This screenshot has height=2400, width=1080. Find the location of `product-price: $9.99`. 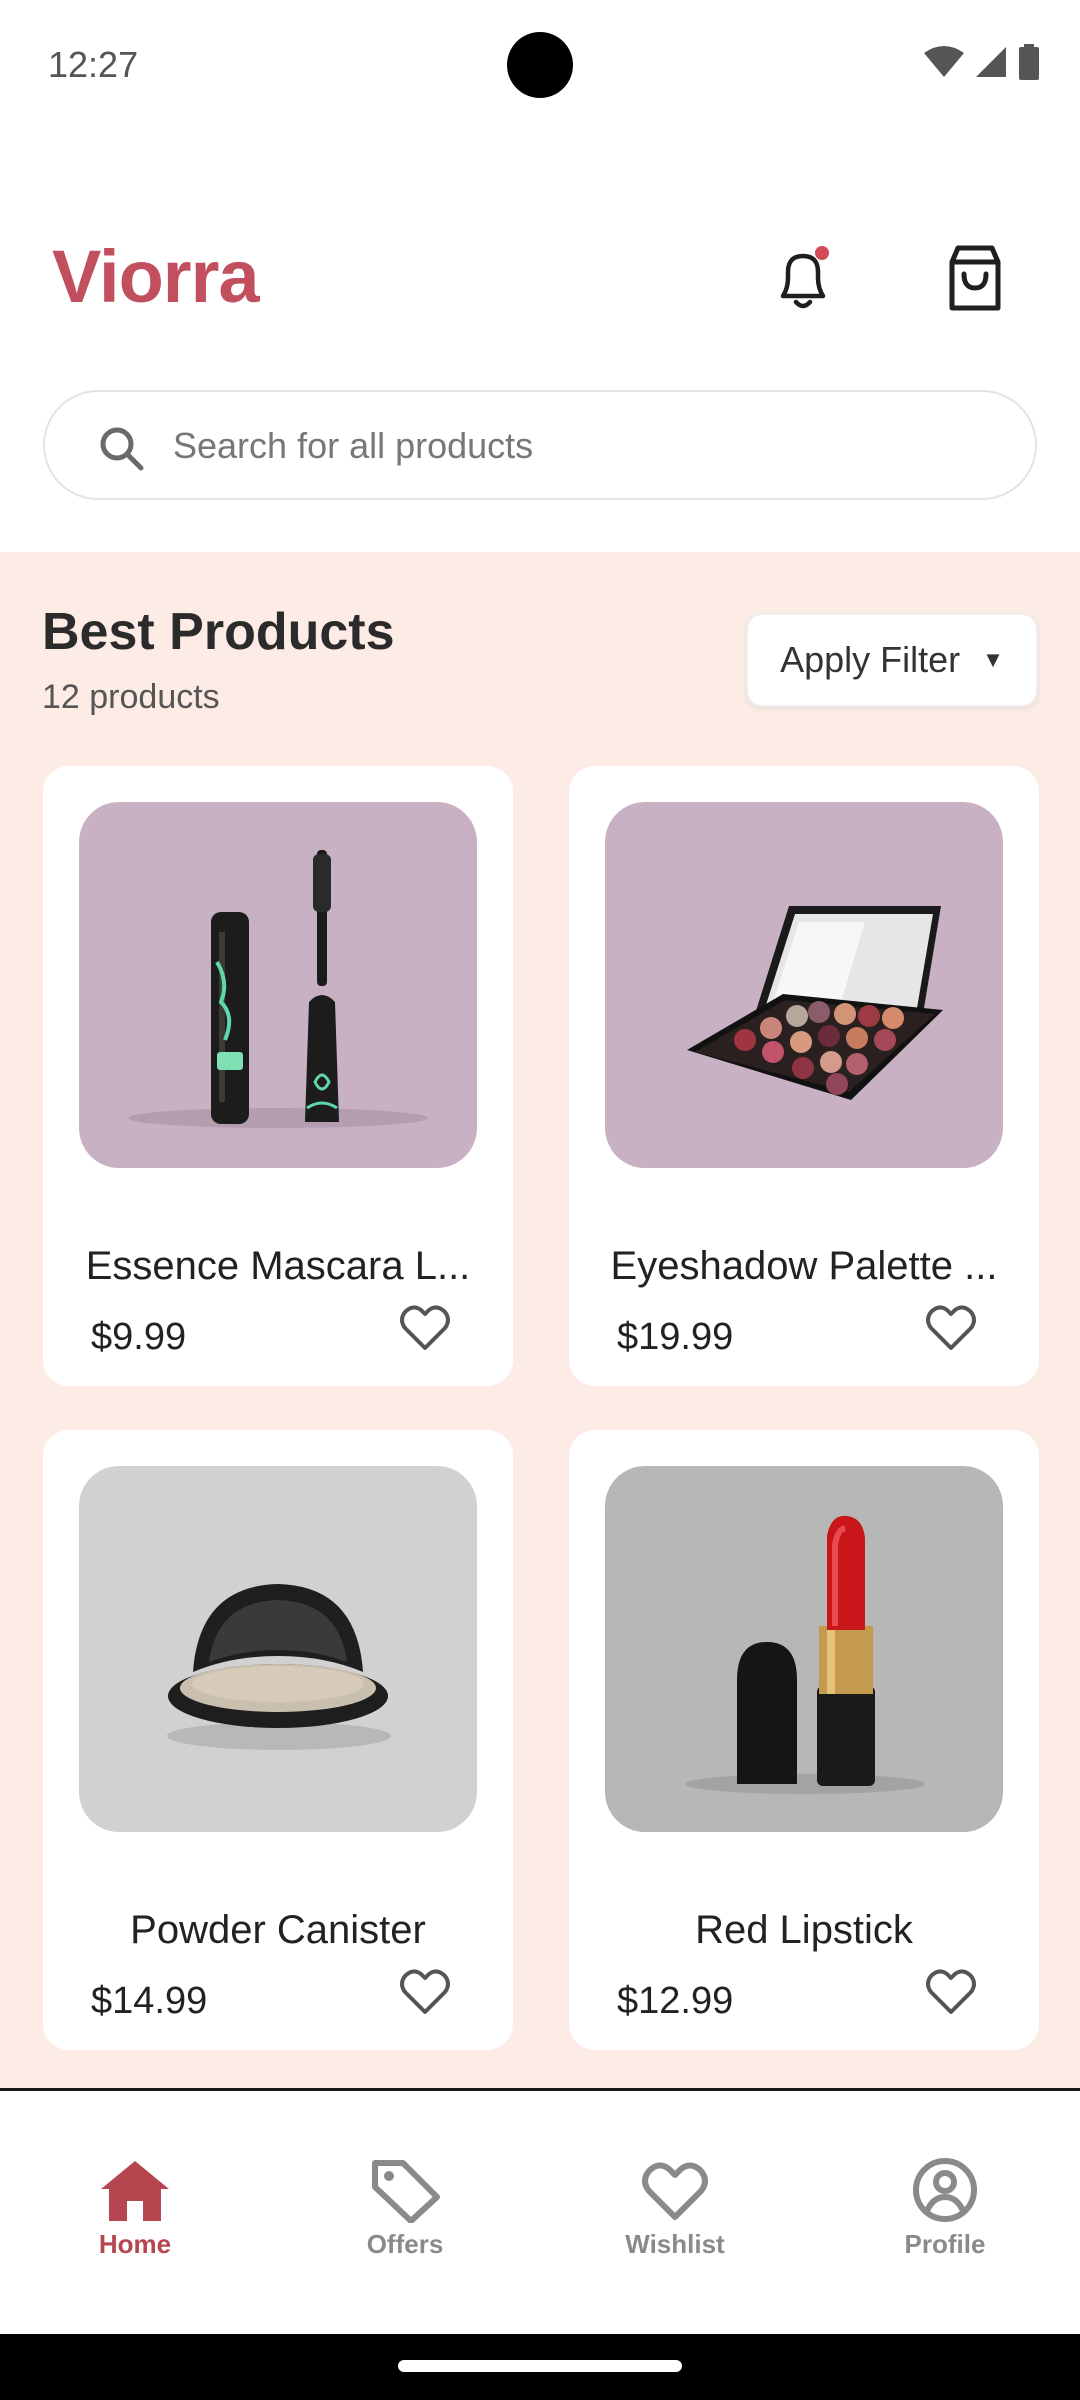

product-price: $9.99 is located at coordinates (139, 1337).